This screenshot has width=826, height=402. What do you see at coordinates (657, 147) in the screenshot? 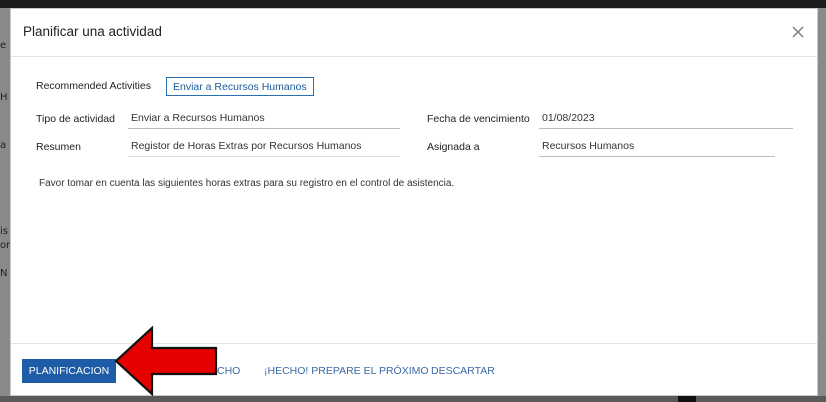
I see `assigned-to-field: Recursos Humanos` at bounding box center [657, 147].